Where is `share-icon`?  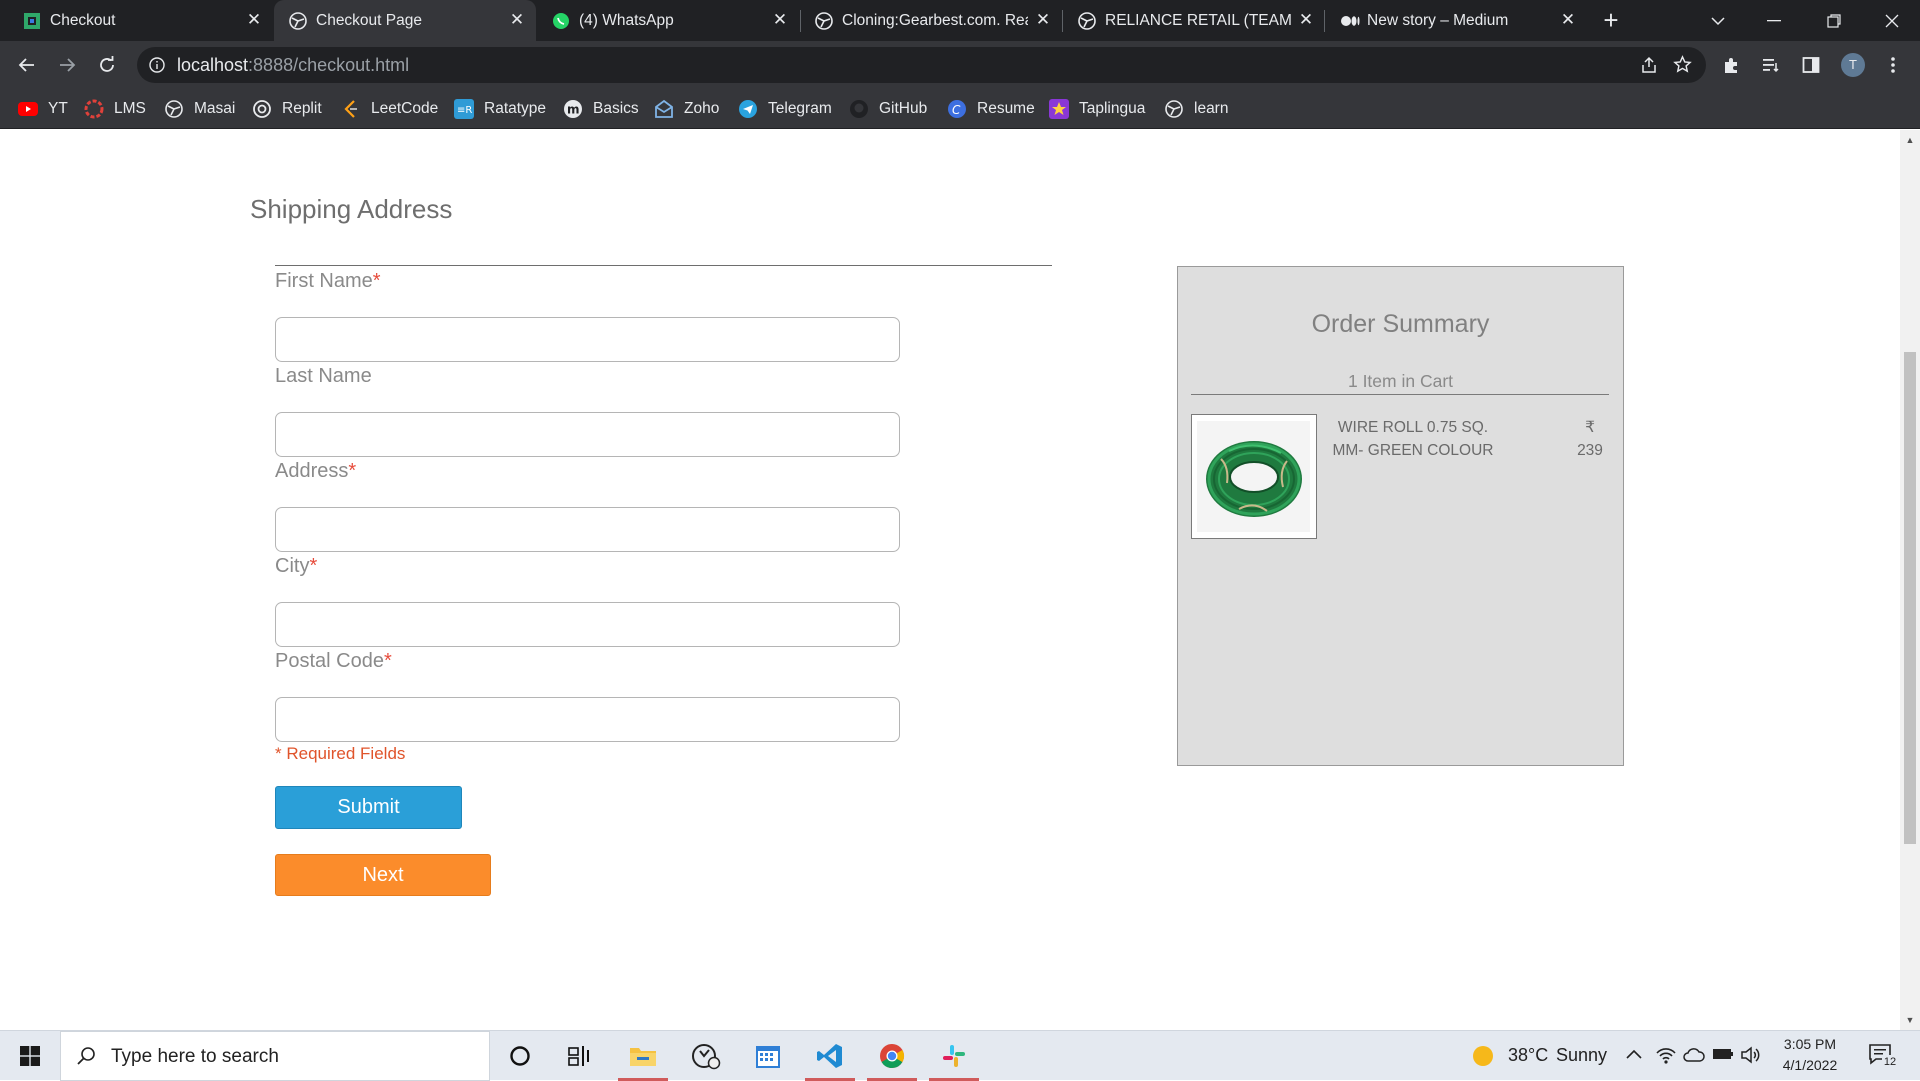
share-icon is located at coordinates (1649, 67).